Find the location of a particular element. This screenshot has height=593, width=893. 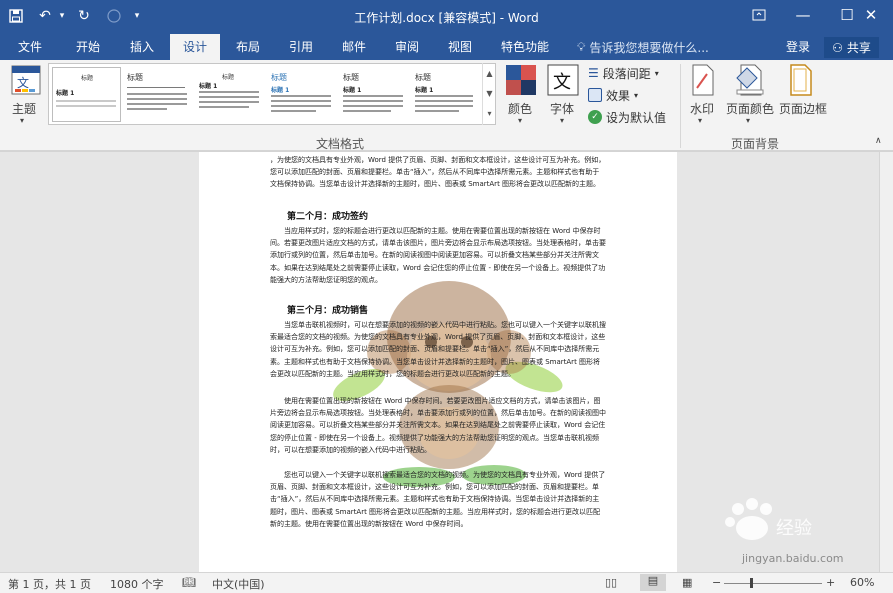

language: 中文(中国) is located at coordinates (238, 584).